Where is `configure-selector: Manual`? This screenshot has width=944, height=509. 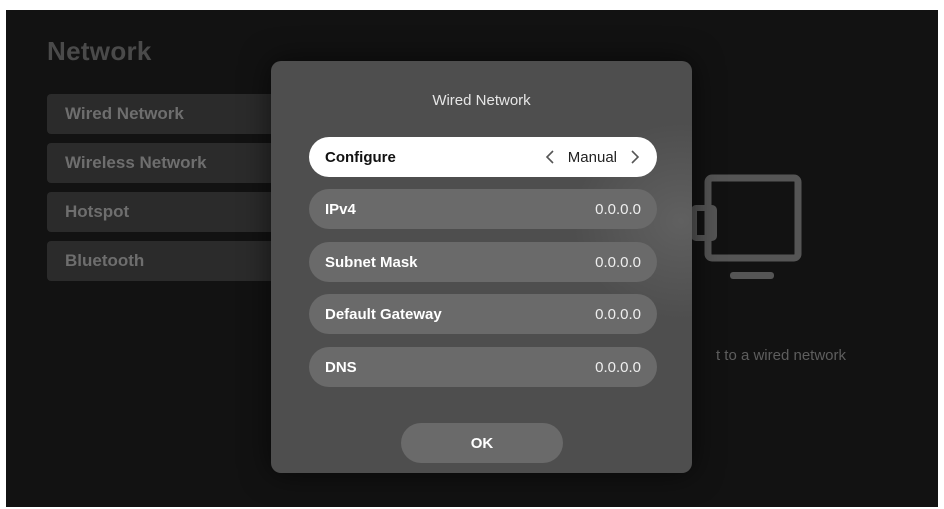
configure-selector: Manual is located at coordinates (592, 157).